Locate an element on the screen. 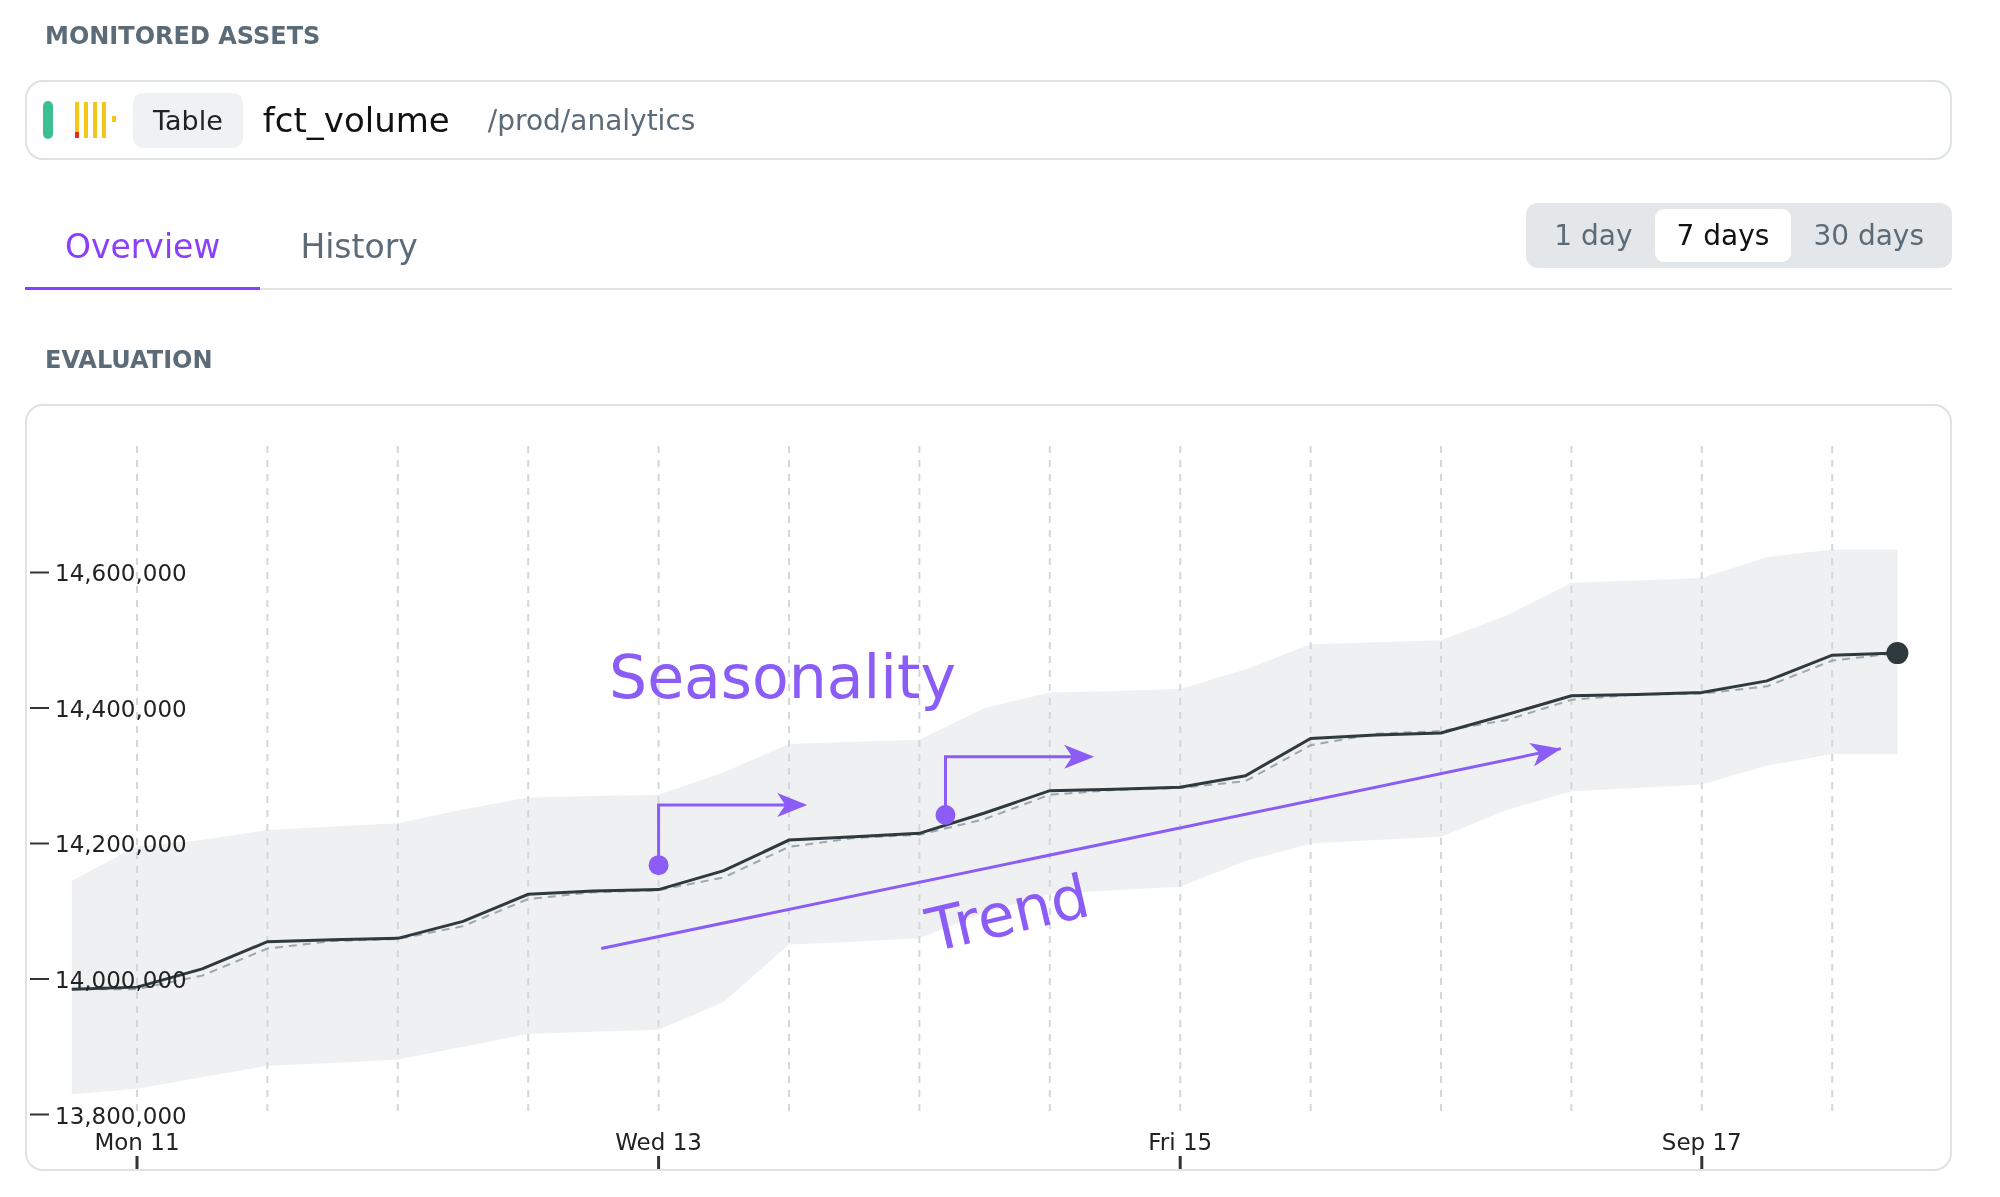  range-option: 7 days is located at coordinates (1723, 235).